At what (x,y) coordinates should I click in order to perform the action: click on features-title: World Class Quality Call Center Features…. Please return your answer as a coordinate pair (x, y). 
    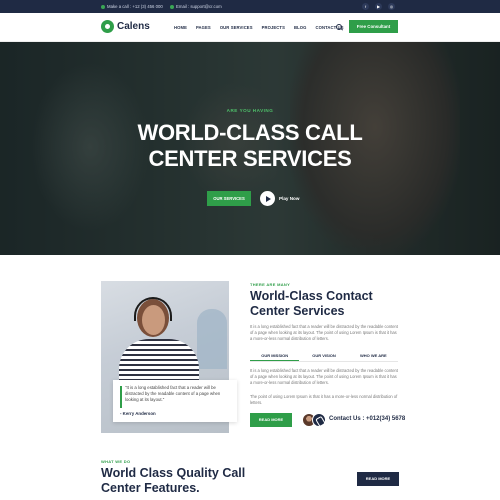
    Looking at the image, I should click on (173, 480).